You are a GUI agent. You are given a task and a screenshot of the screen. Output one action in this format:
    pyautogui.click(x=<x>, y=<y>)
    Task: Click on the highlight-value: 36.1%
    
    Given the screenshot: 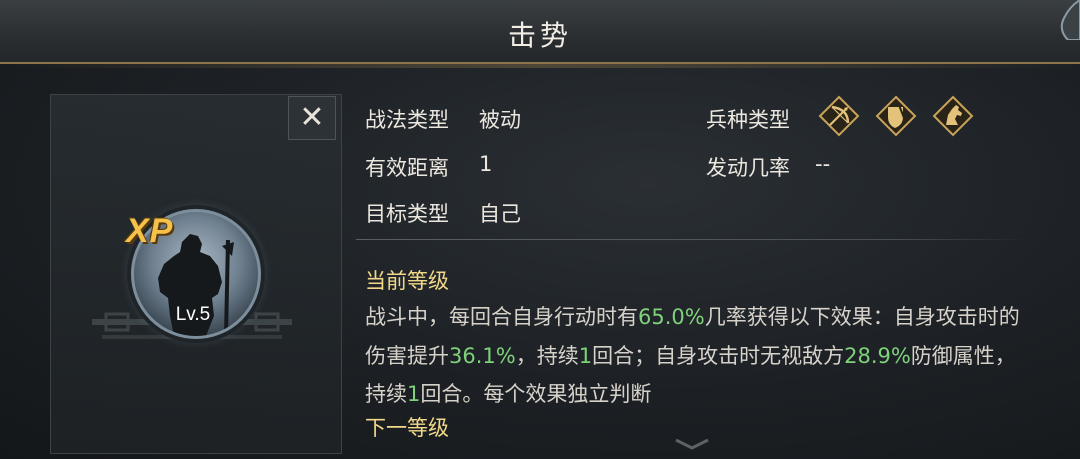 What is the action you would take?
    pyautogui.click(x=482, y=355)
    